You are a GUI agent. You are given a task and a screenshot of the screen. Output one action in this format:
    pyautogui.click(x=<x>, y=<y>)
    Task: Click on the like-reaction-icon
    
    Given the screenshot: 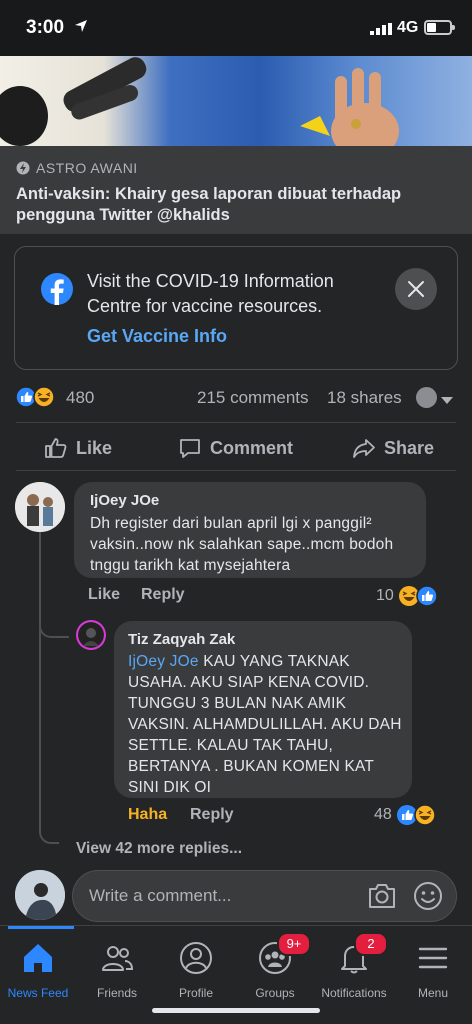 What is the action you would take?
    pyautogui.click(x=427, y=596)
    